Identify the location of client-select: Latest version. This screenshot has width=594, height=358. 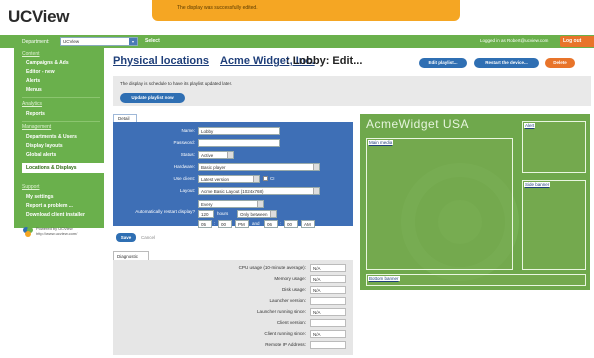
(229, 179).